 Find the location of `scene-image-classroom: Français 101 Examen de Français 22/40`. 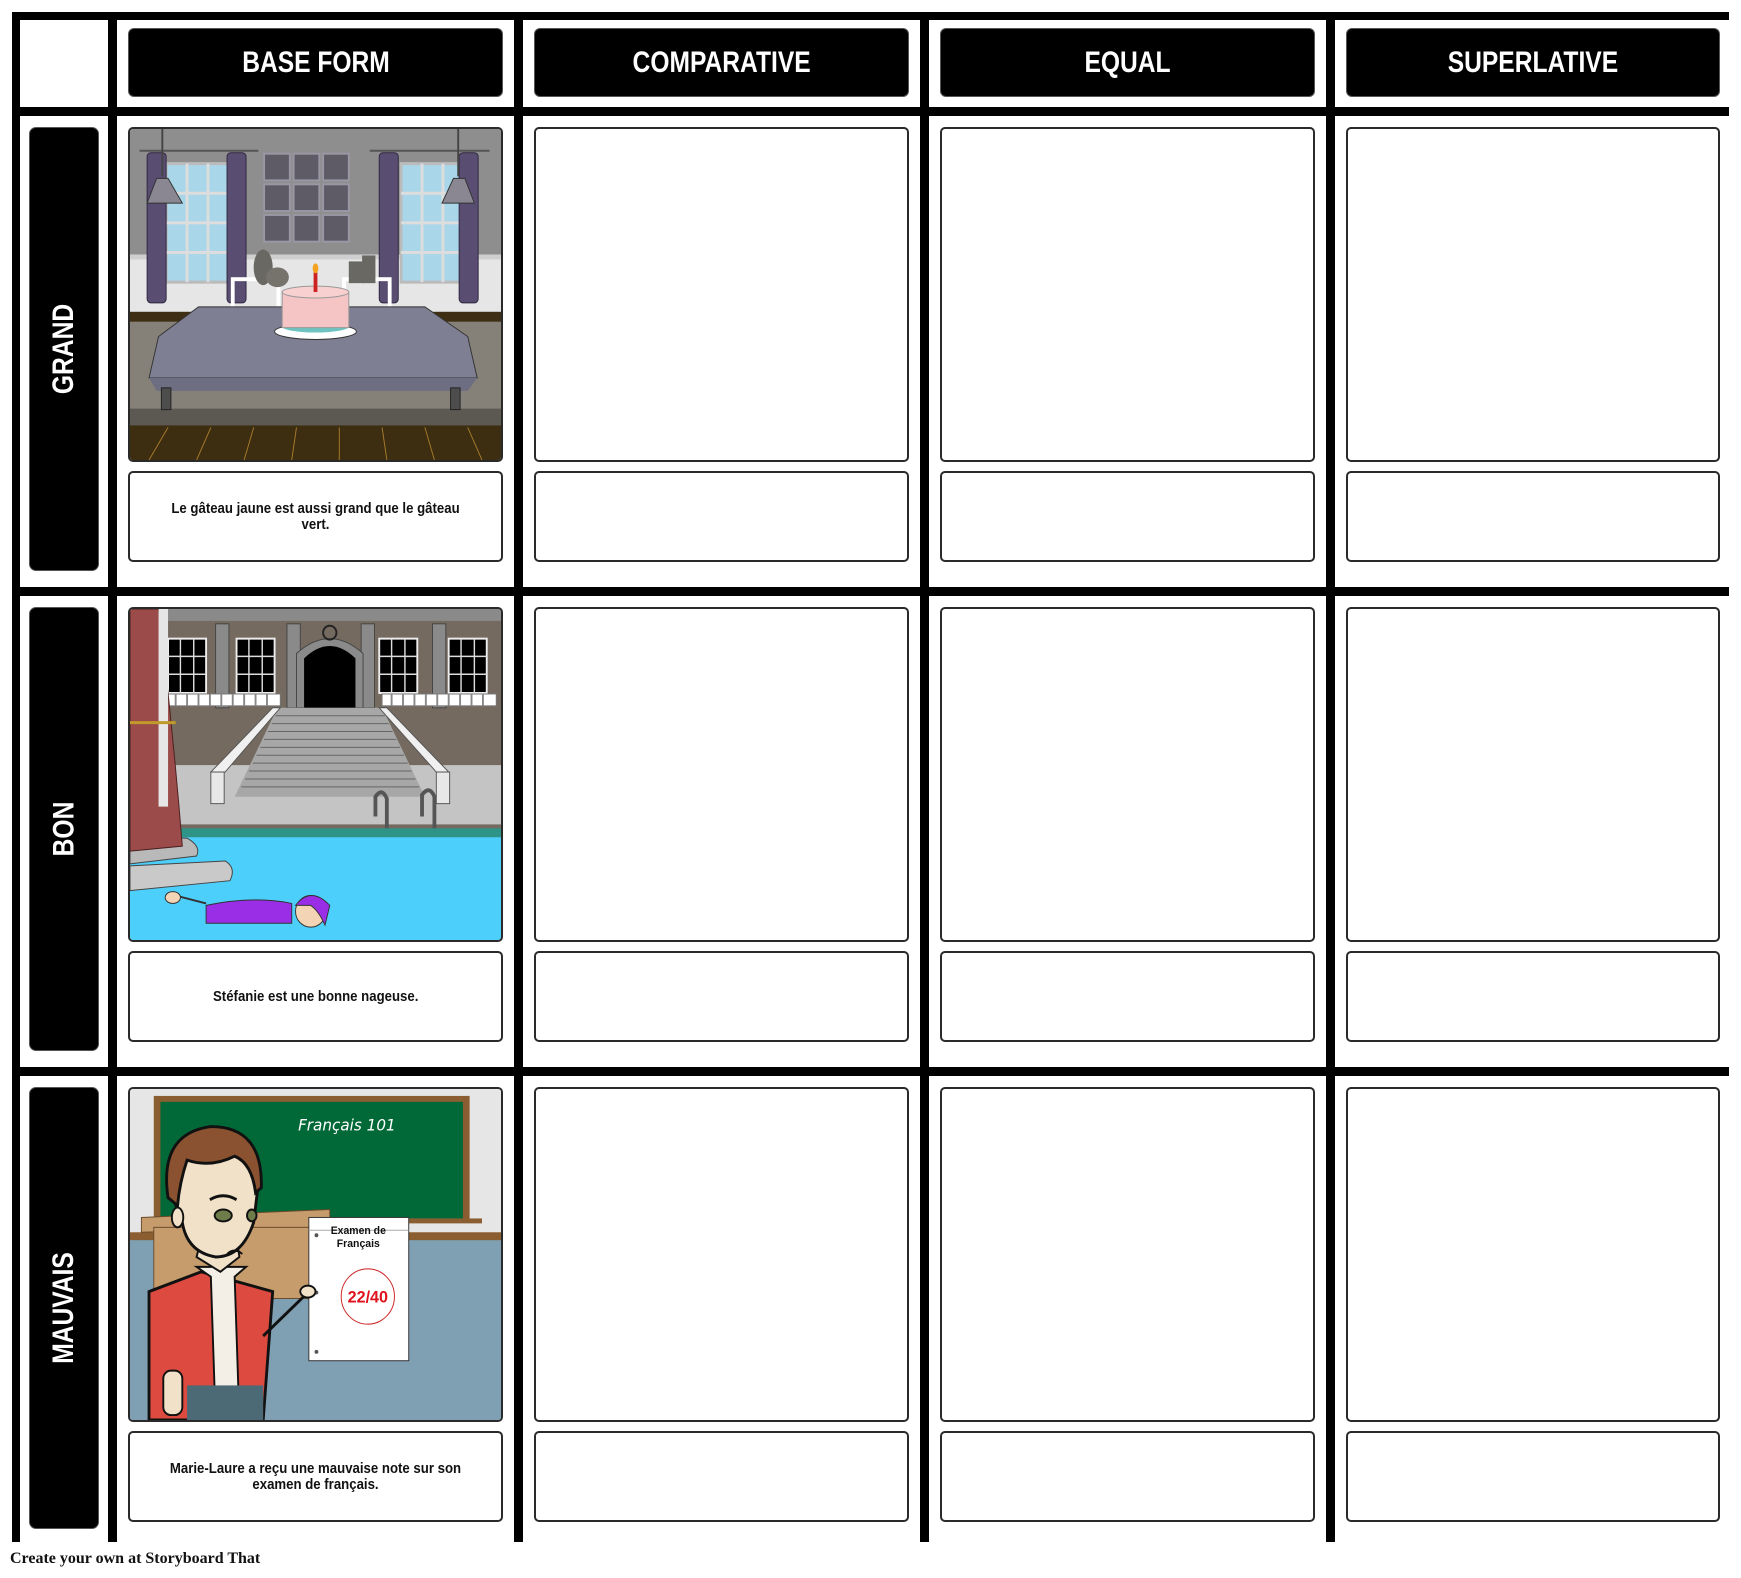

scene-image-classroom: Français 101 Examen de Français 22/40 is located at coordinates (315, 1254).